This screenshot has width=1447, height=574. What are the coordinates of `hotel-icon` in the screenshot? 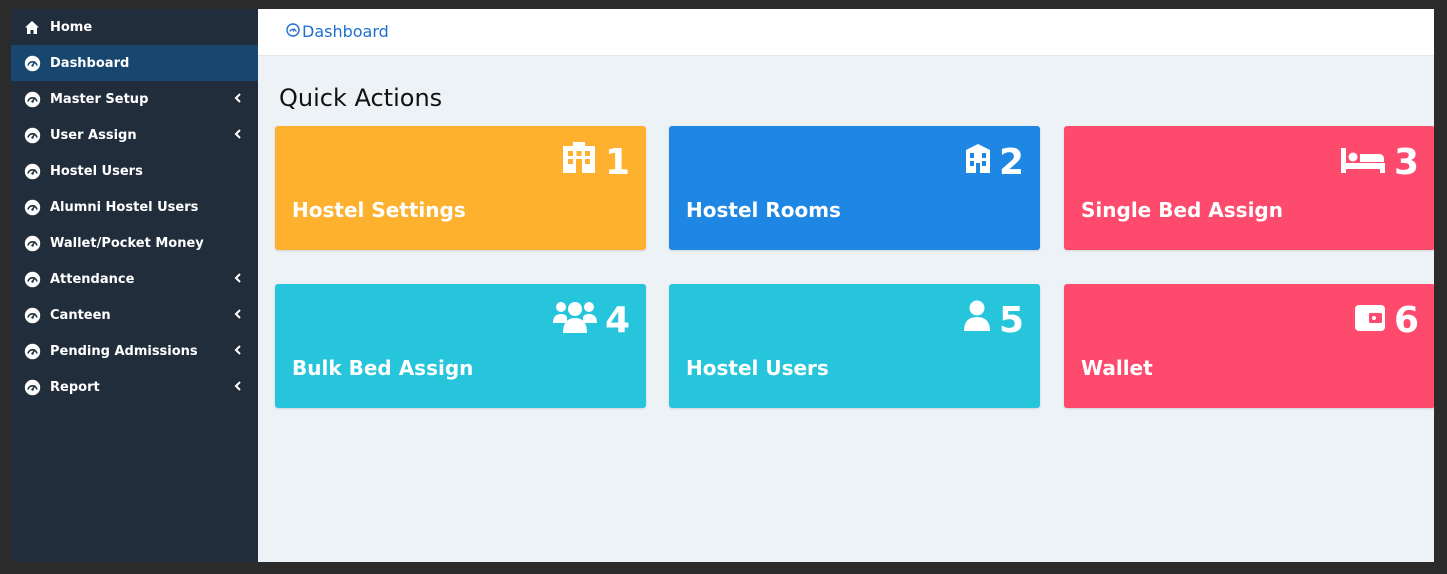 It's located at (982, 162).